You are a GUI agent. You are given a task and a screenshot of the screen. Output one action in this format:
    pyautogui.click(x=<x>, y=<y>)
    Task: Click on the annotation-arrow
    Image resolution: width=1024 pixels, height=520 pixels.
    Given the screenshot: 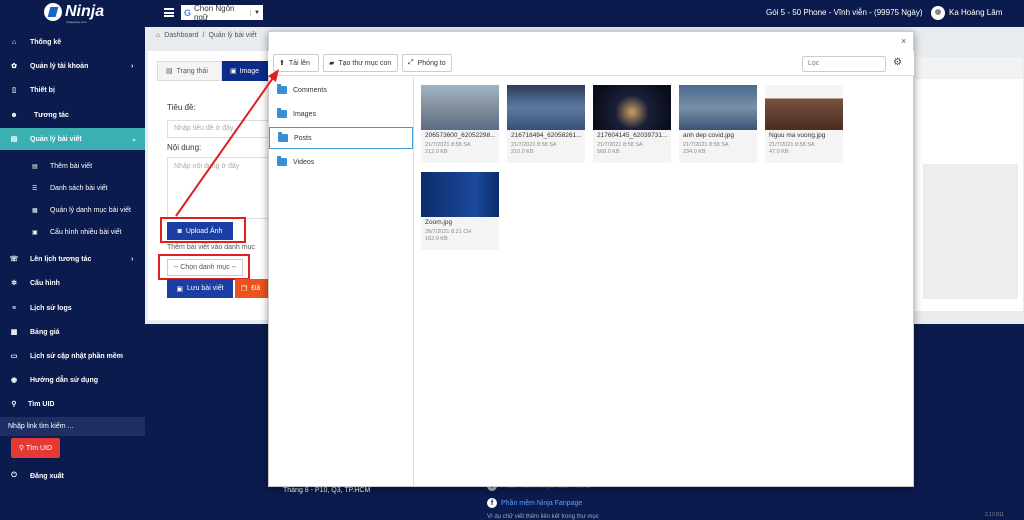 What is the action you would take?
    pyautogui.click(x=227, y=143)
    